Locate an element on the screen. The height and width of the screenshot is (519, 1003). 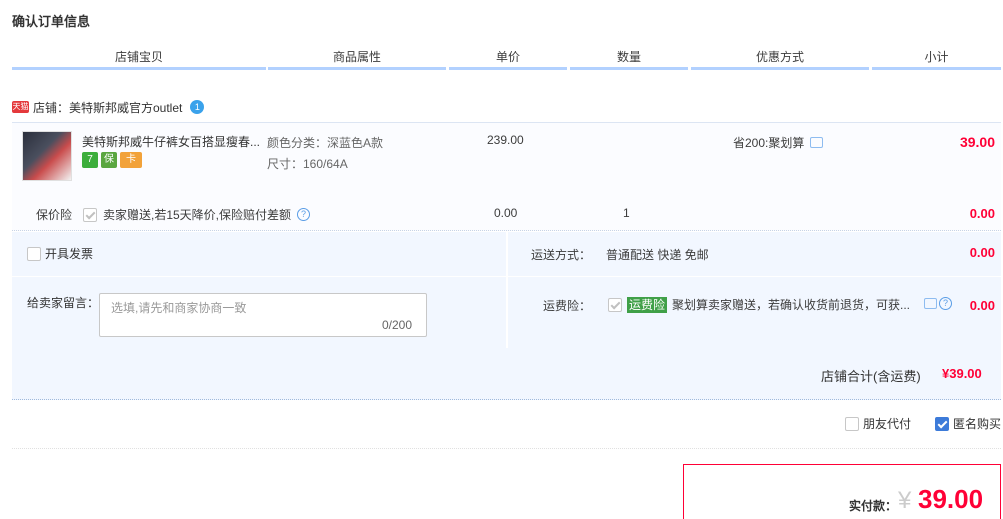
message-placeholder: 选填,请先和商家协商一致 is located at coordinates (179, 308).